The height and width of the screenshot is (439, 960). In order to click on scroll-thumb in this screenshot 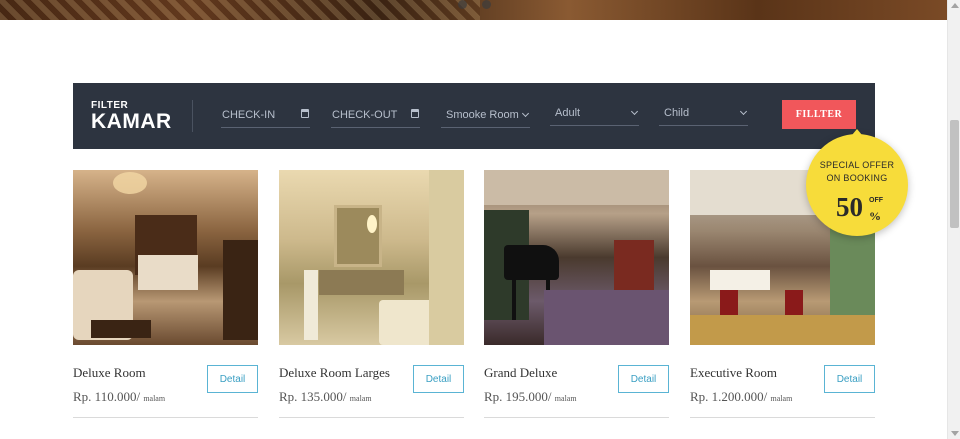, I will do `click(954, 174)`.